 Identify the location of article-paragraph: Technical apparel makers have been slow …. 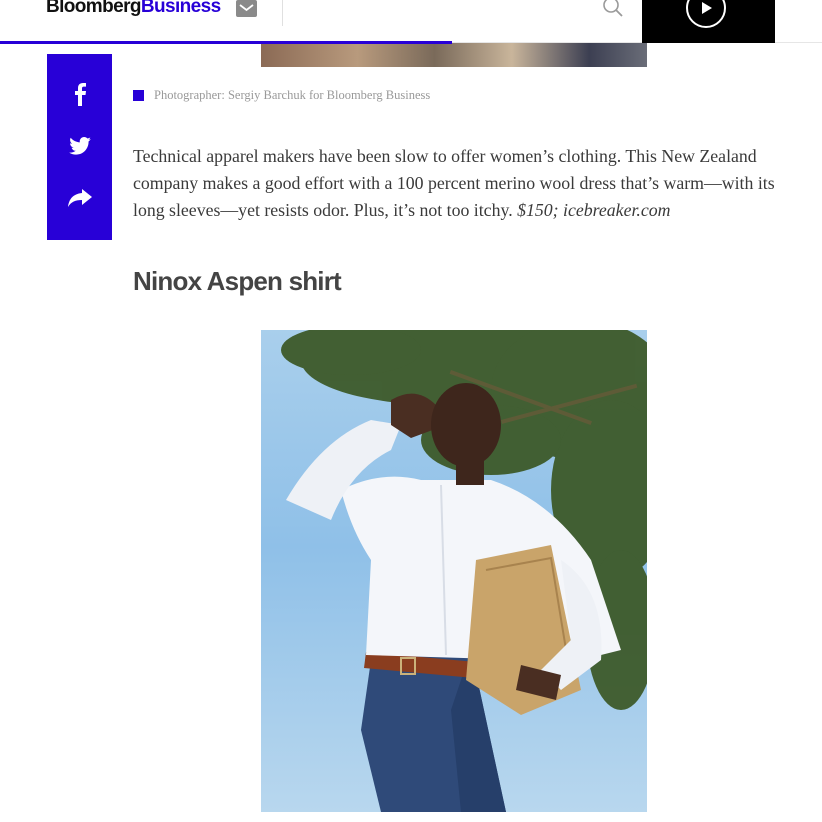
(458, 183).